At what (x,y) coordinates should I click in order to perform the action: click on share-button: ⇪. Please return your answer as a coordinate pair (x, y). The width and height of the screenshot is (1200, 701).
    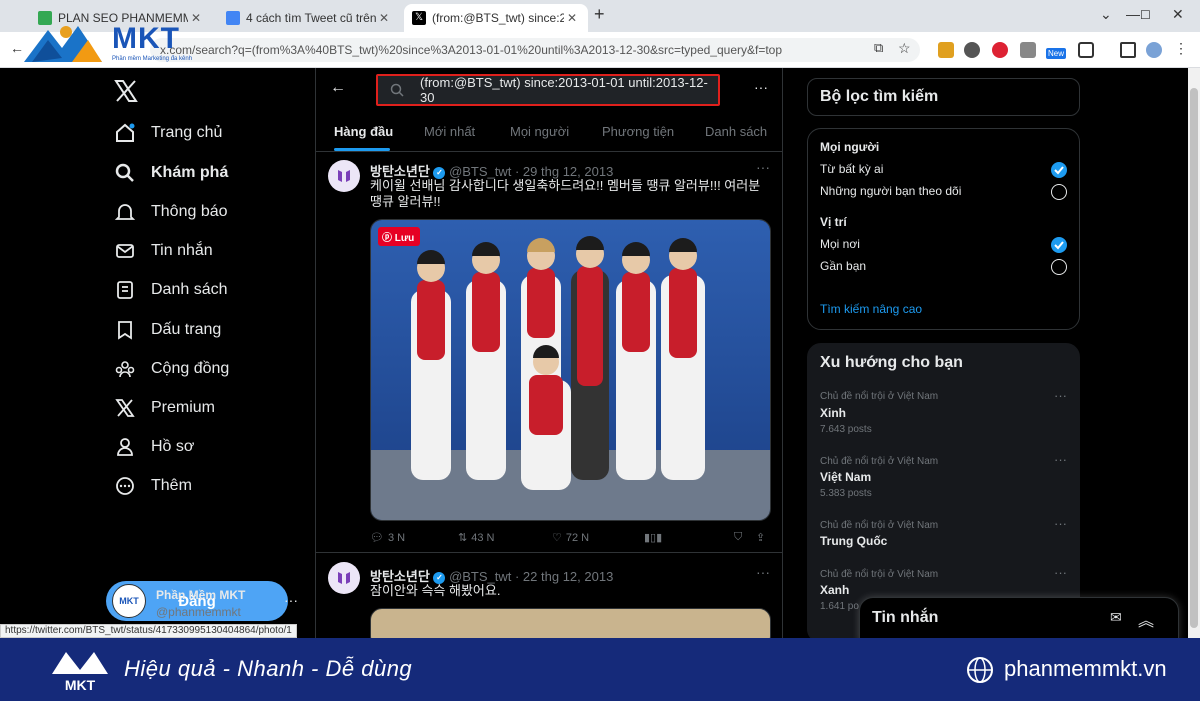
    Looking at the image, I should click on (760, 537).